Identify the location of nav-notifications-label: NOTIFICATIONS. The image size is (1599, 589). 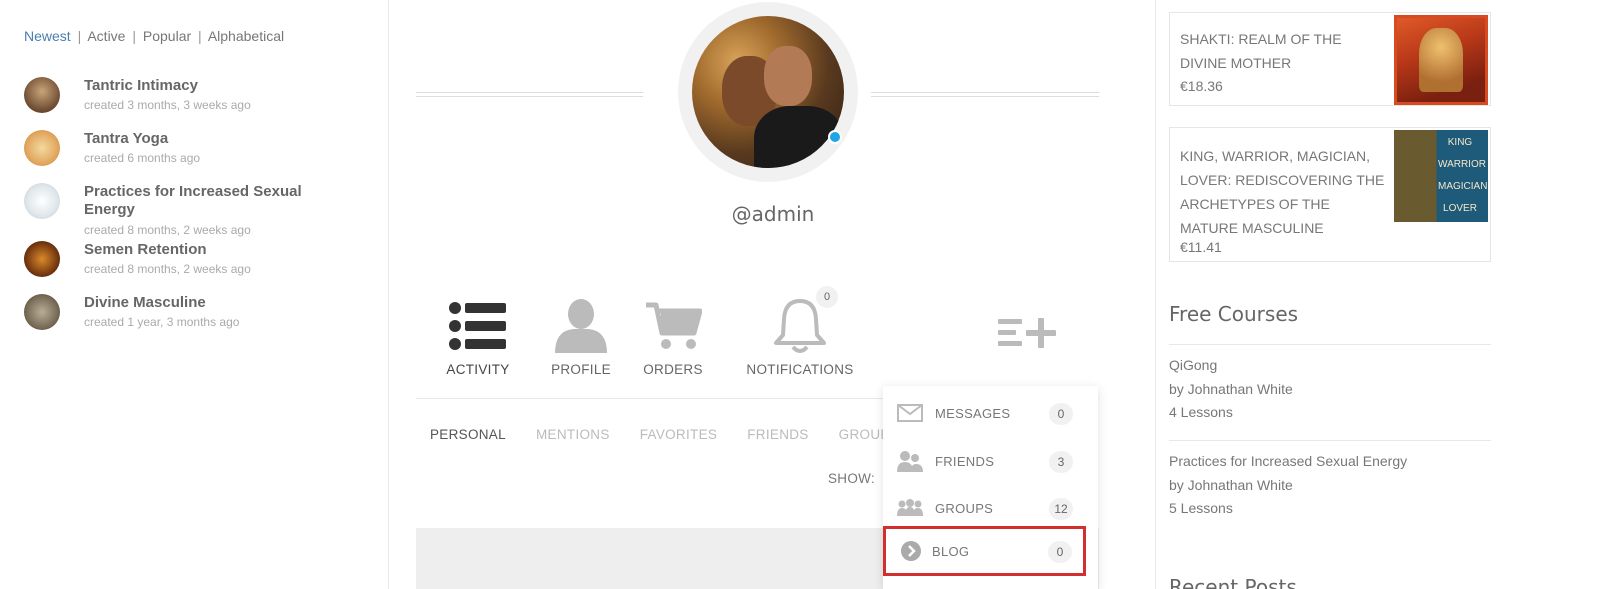
(800, 369).